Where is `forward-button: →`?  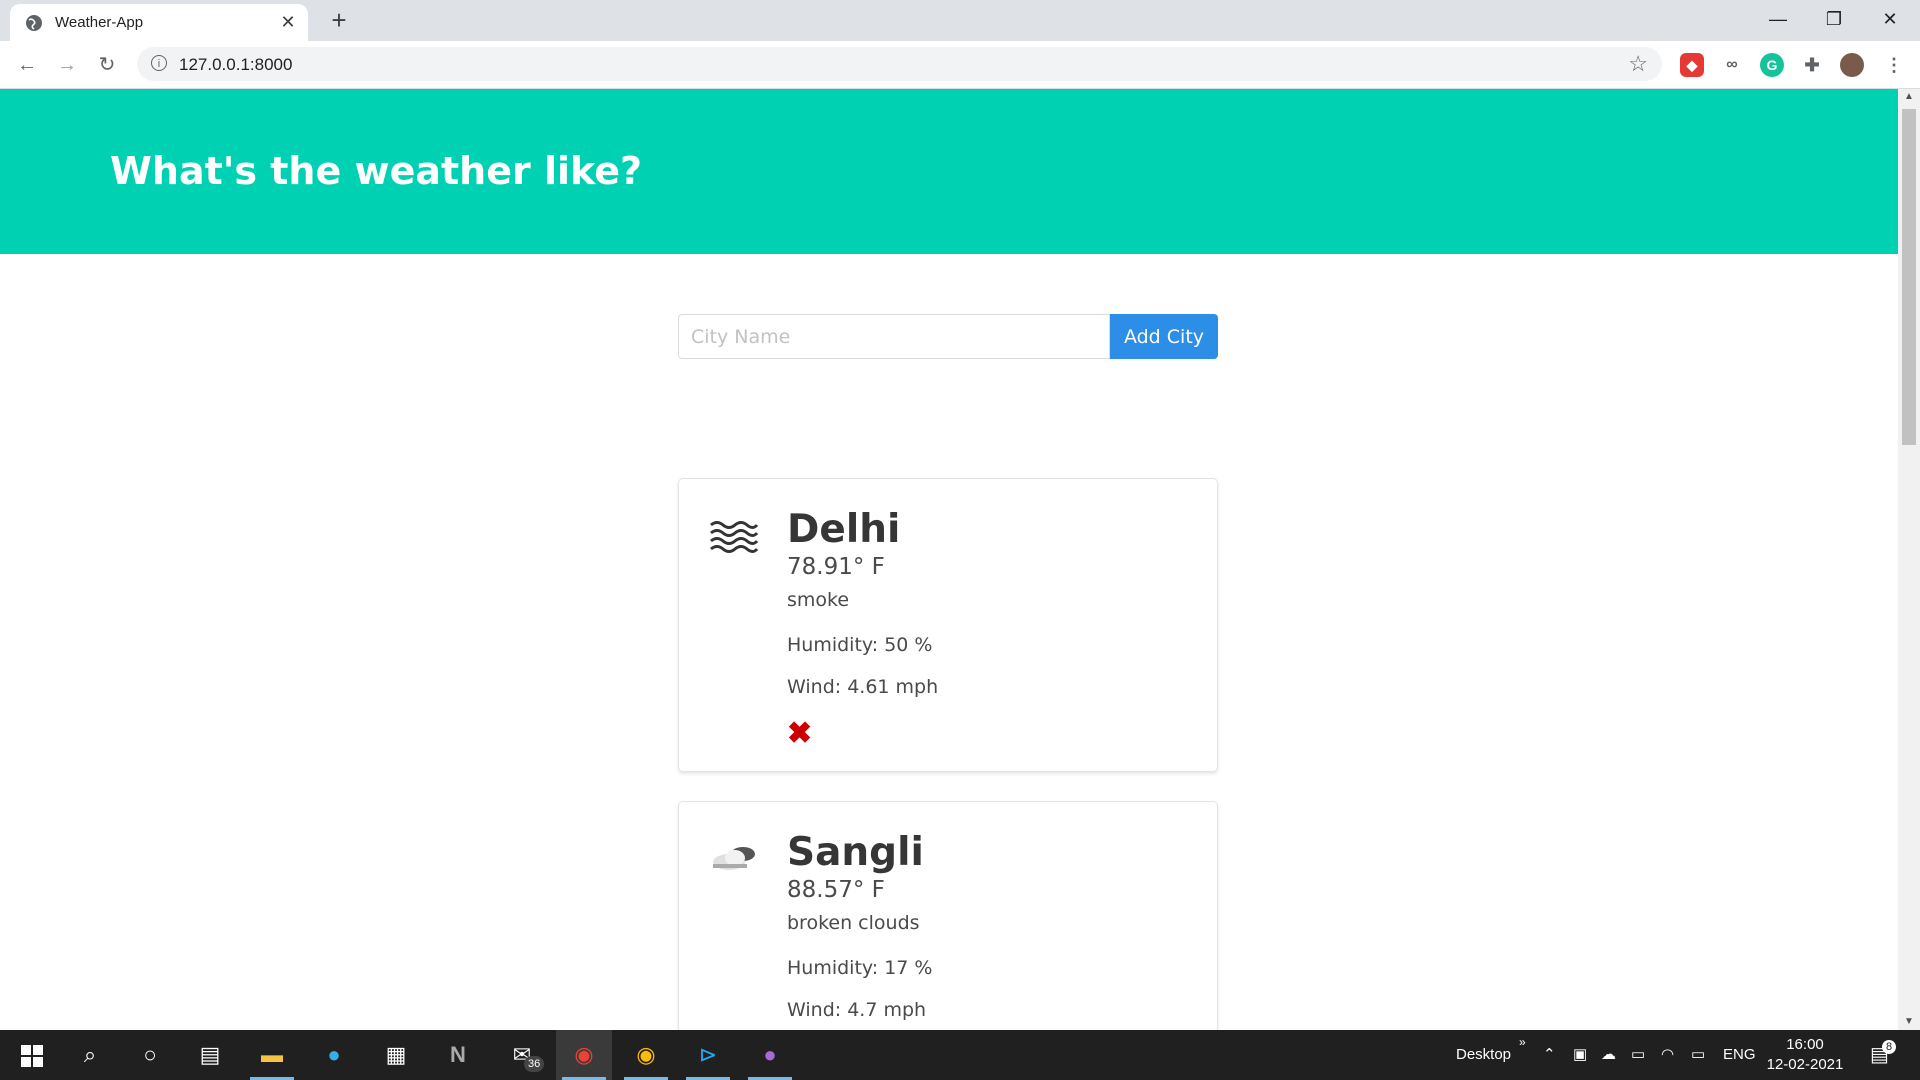
forward-button: → is located at coordinates (67, 65).